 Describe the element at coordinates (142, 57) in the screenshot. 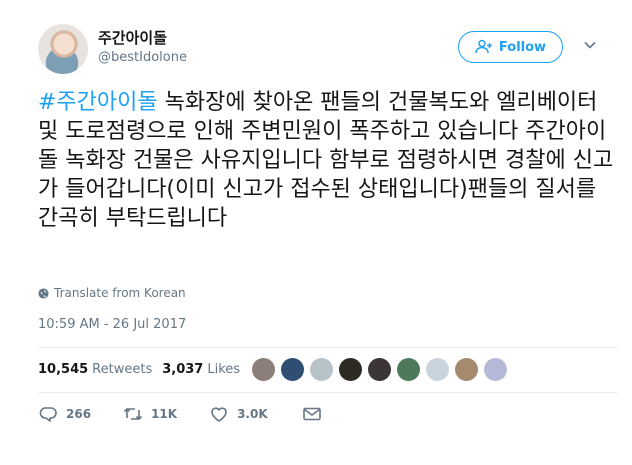

I see `user-handle: @bestIdolone` at that location.